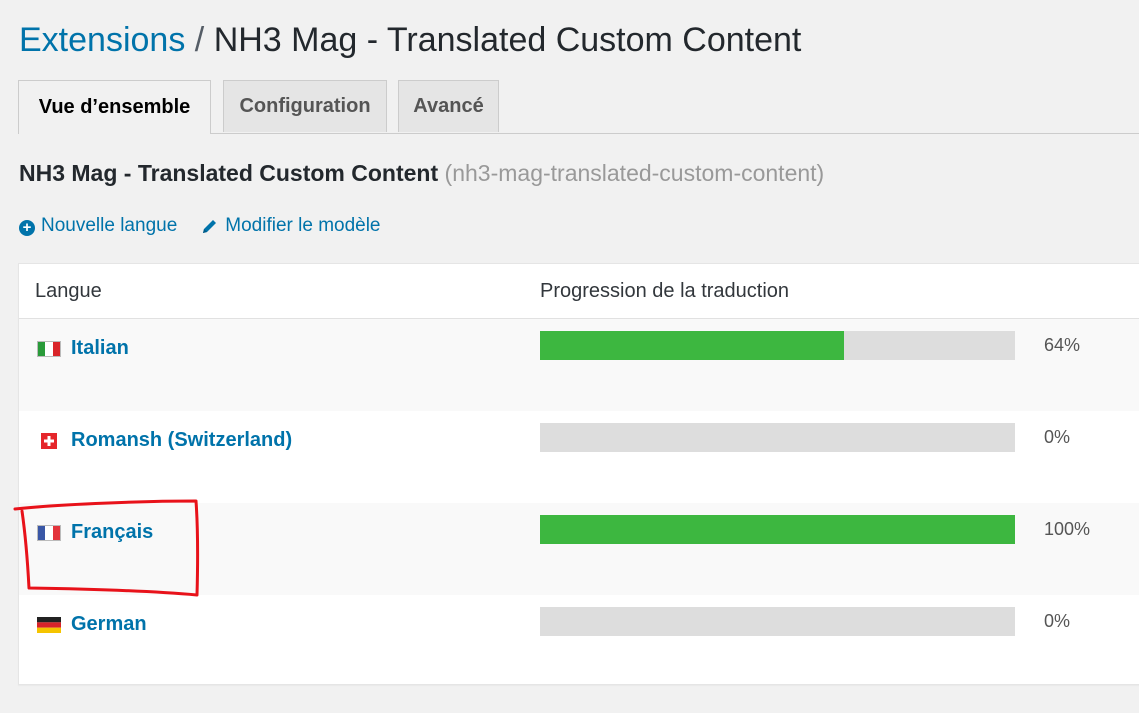  I want to click on edit-template-label: Modifier le modèle, so click(303, 225).